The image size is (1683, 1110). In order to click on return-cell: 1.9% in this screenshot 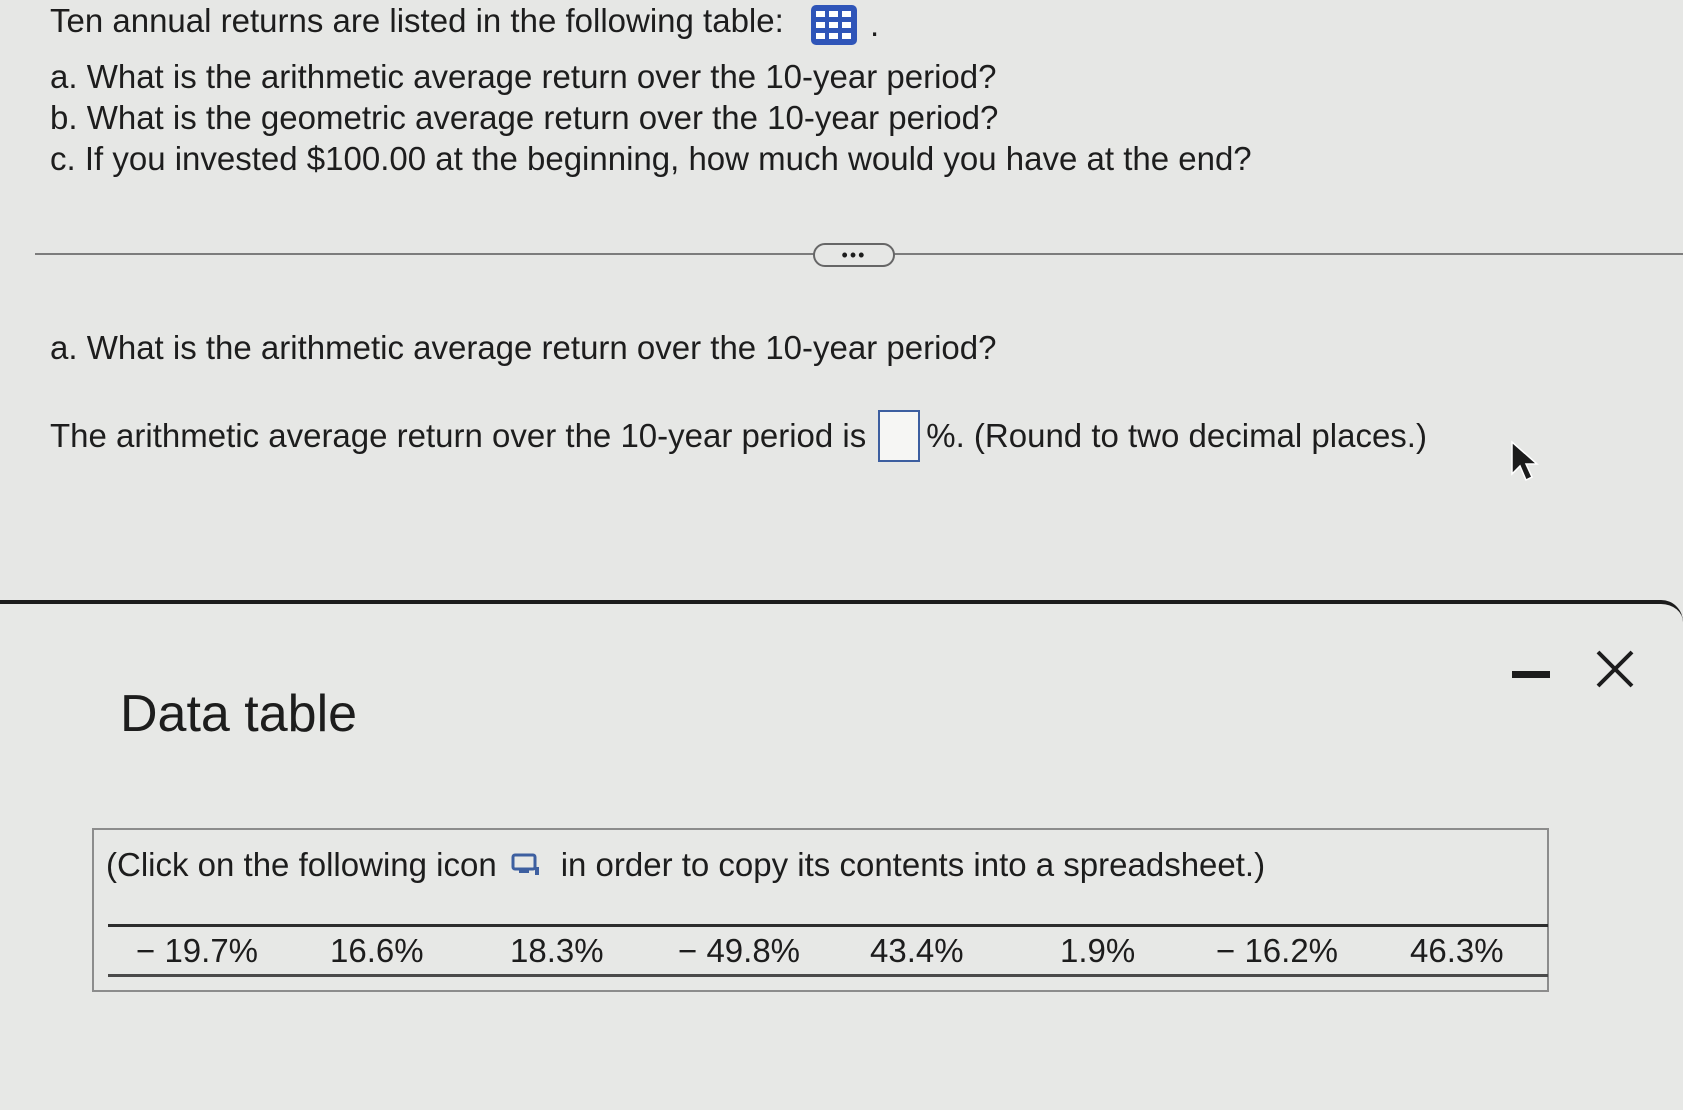, I will do `click(1098, 950)`.